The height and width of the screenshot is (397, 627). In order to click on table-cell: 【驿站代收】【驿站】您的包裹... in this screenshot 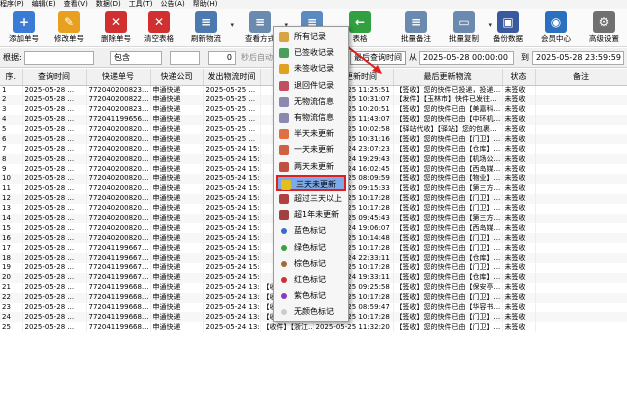, I will do `click(448, 129)`.